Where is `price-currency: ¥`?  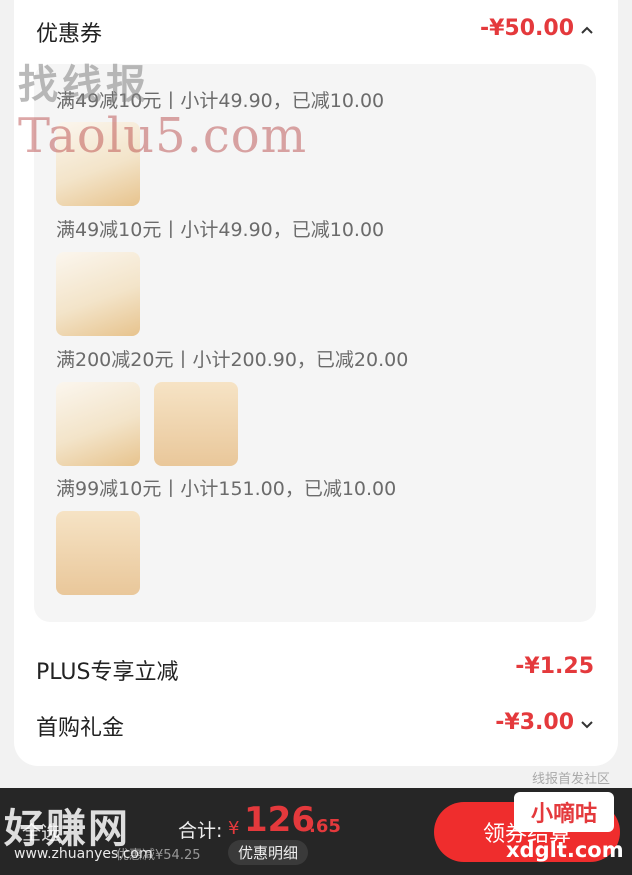 price-currency: ¥ is located at coordinates (234, 828).